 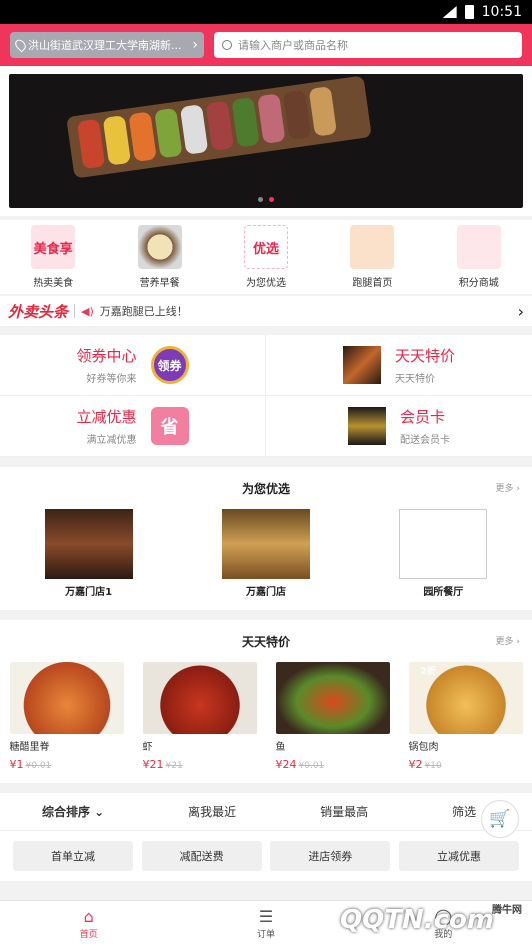 What do you see at coordinates (399, 426) in the screenshot?
I see `promo-member-card: 会员卡 配送会员卡` at bounding box center [399, 426].